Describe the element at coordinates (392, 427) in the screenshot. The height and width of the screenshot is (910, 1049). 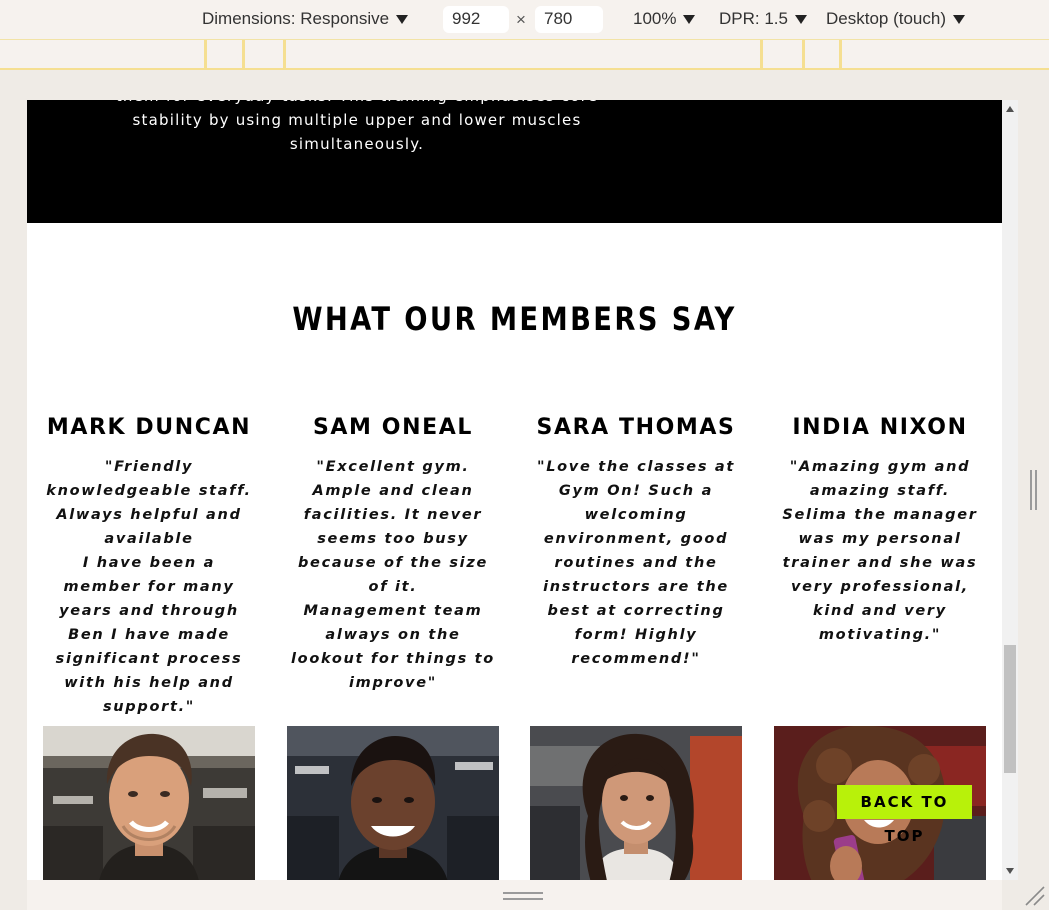
I see `member-name: SAM ONEAL` at that location.